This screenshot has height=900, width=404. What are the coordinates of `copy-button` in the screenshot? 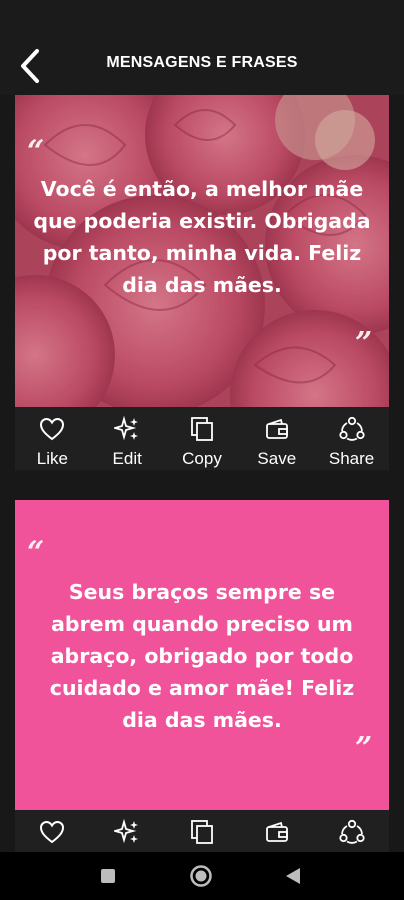 It's located at (202, 831).